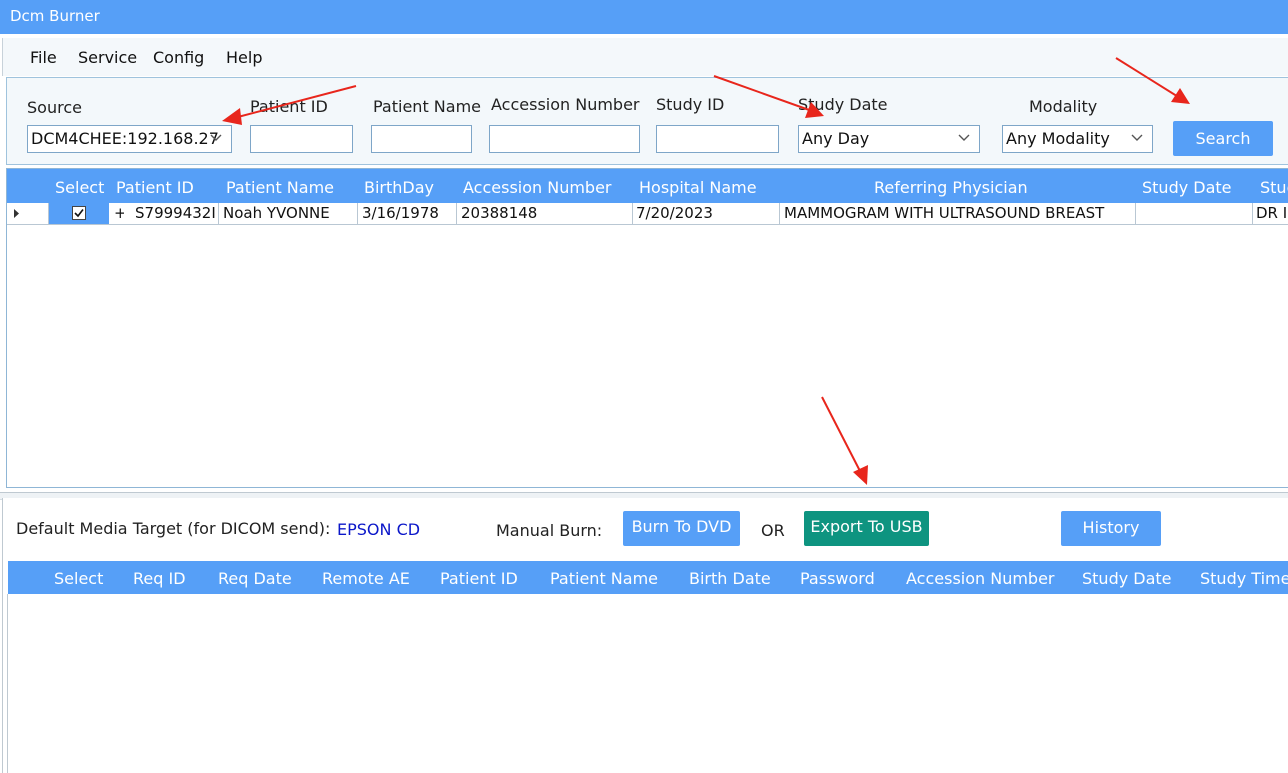  Describe the element at coordinates (866, 528) in the screenshot. I see `export-to-usb-button: Export To USB` at that location.